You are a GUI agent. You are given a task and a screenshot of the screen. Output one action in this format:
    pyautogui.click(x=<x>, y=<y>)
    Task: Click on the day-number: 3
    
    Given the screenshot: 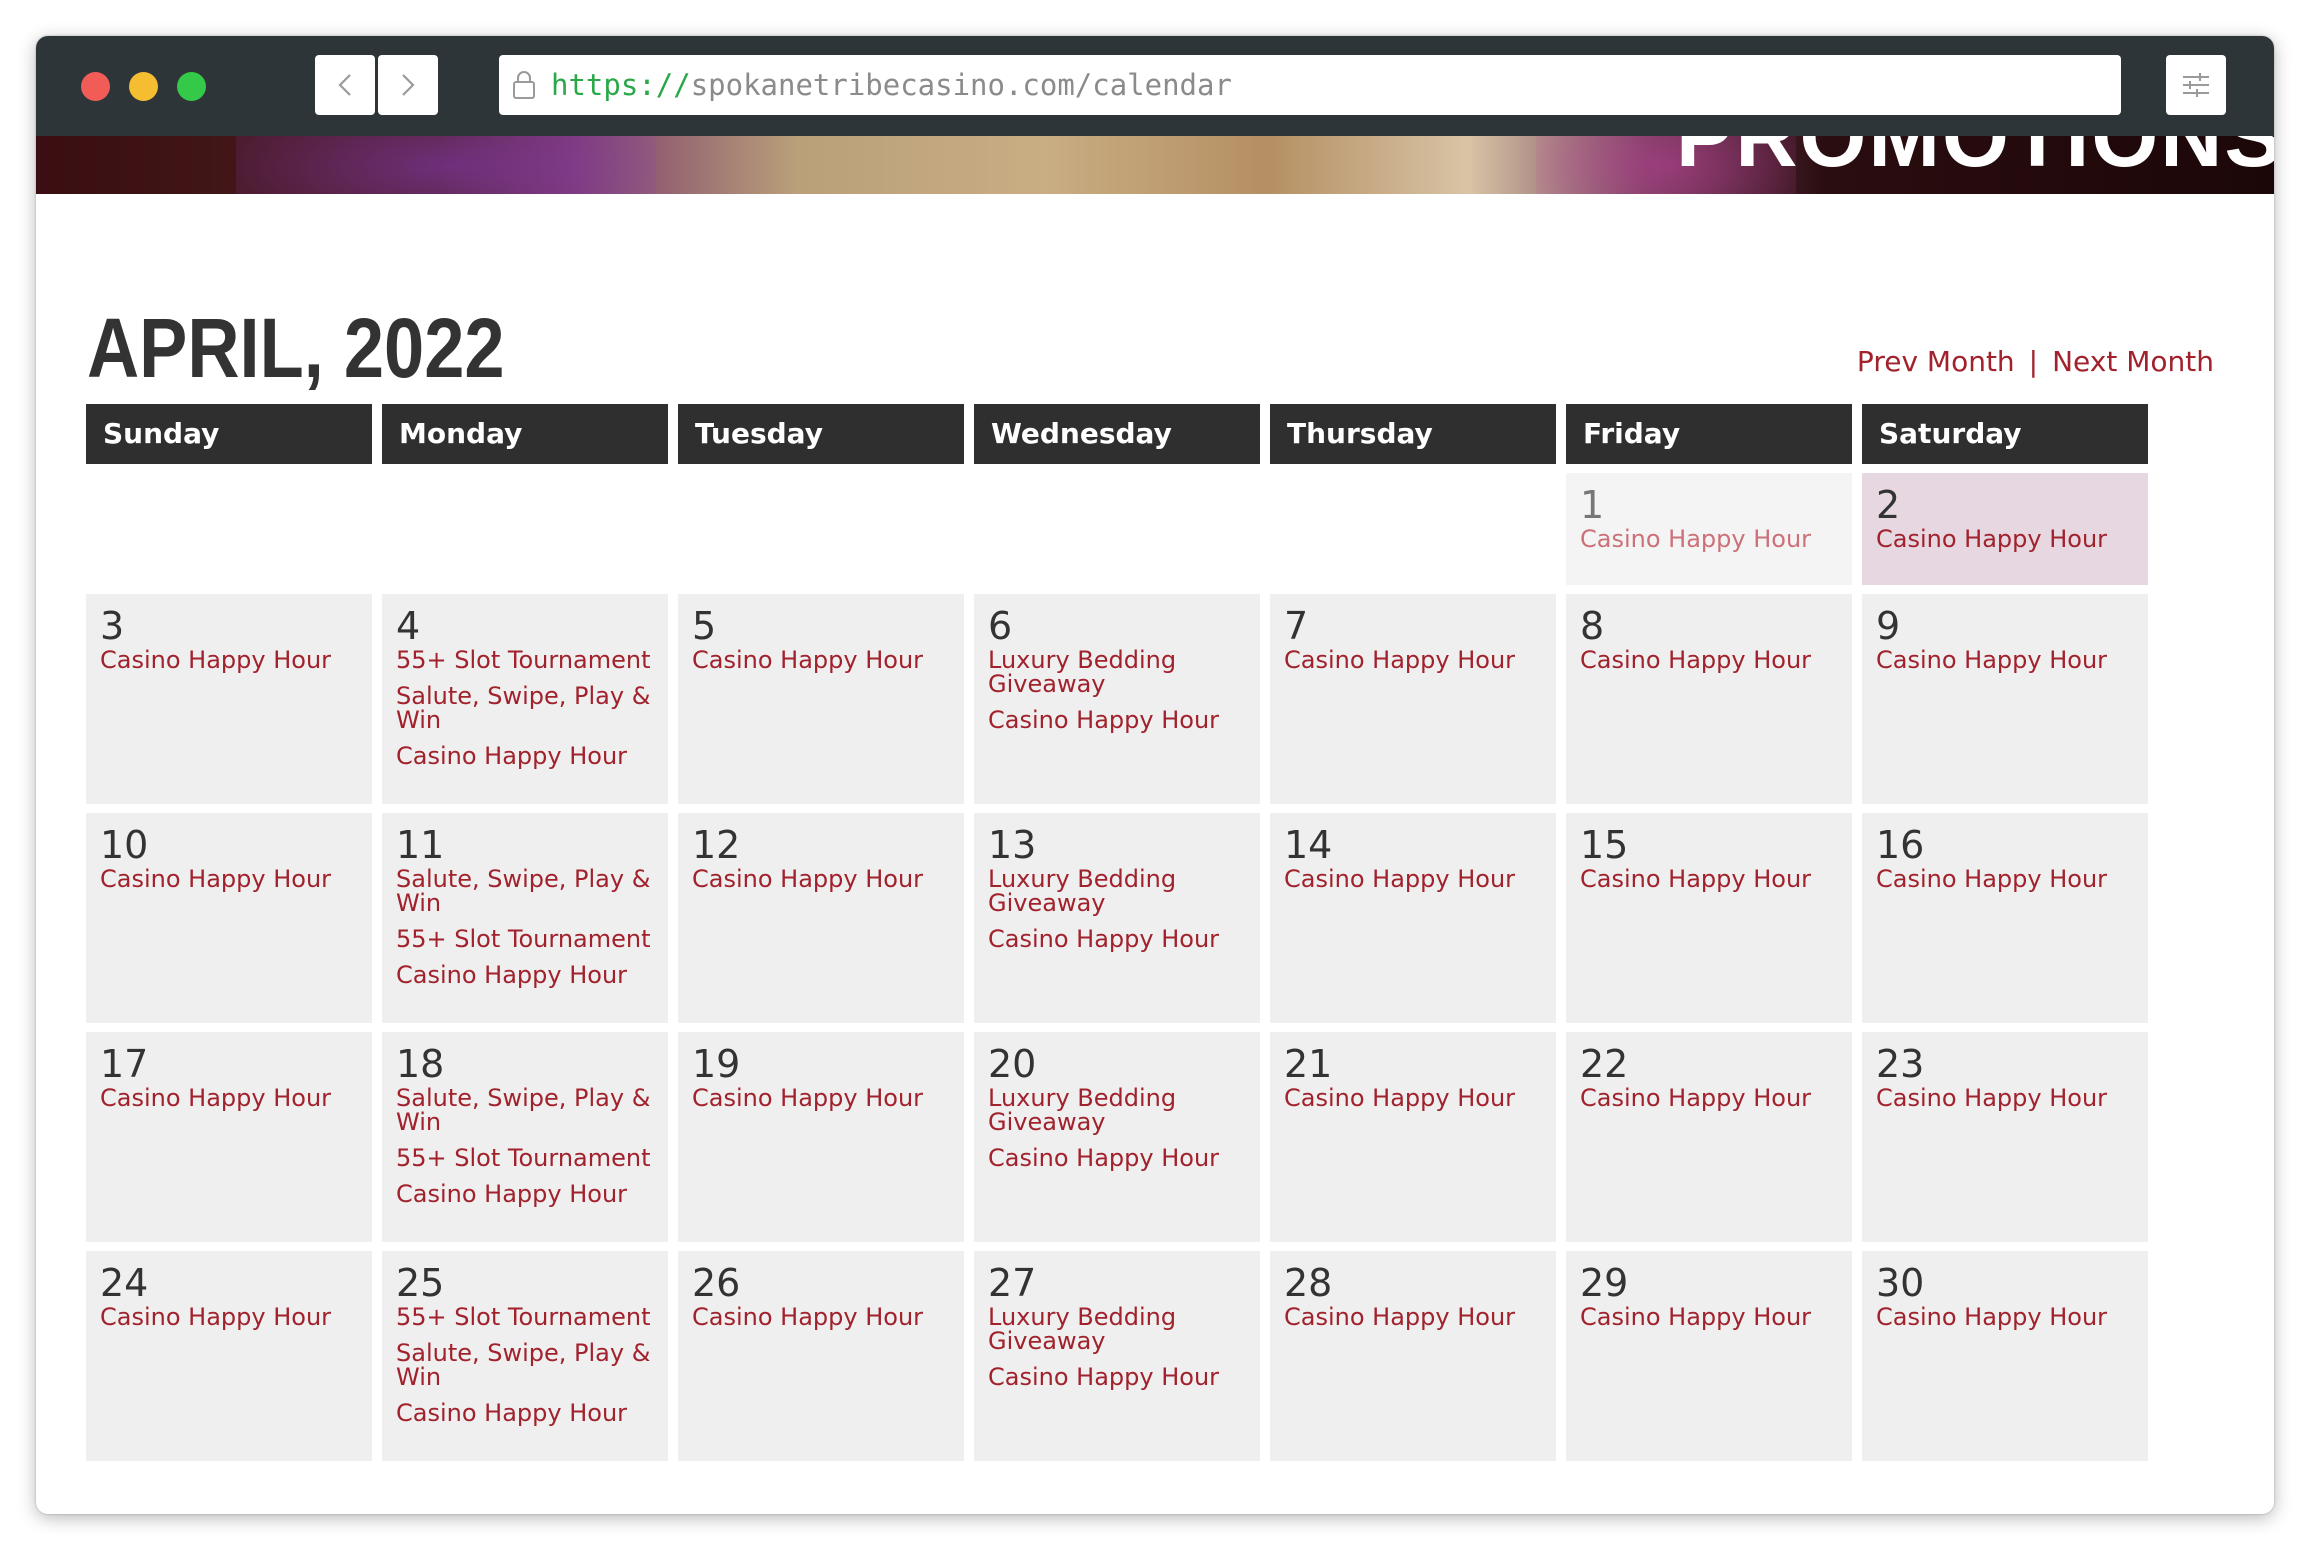 What is the action you would take?
    pyautogui.click(x=112, y=626)
    